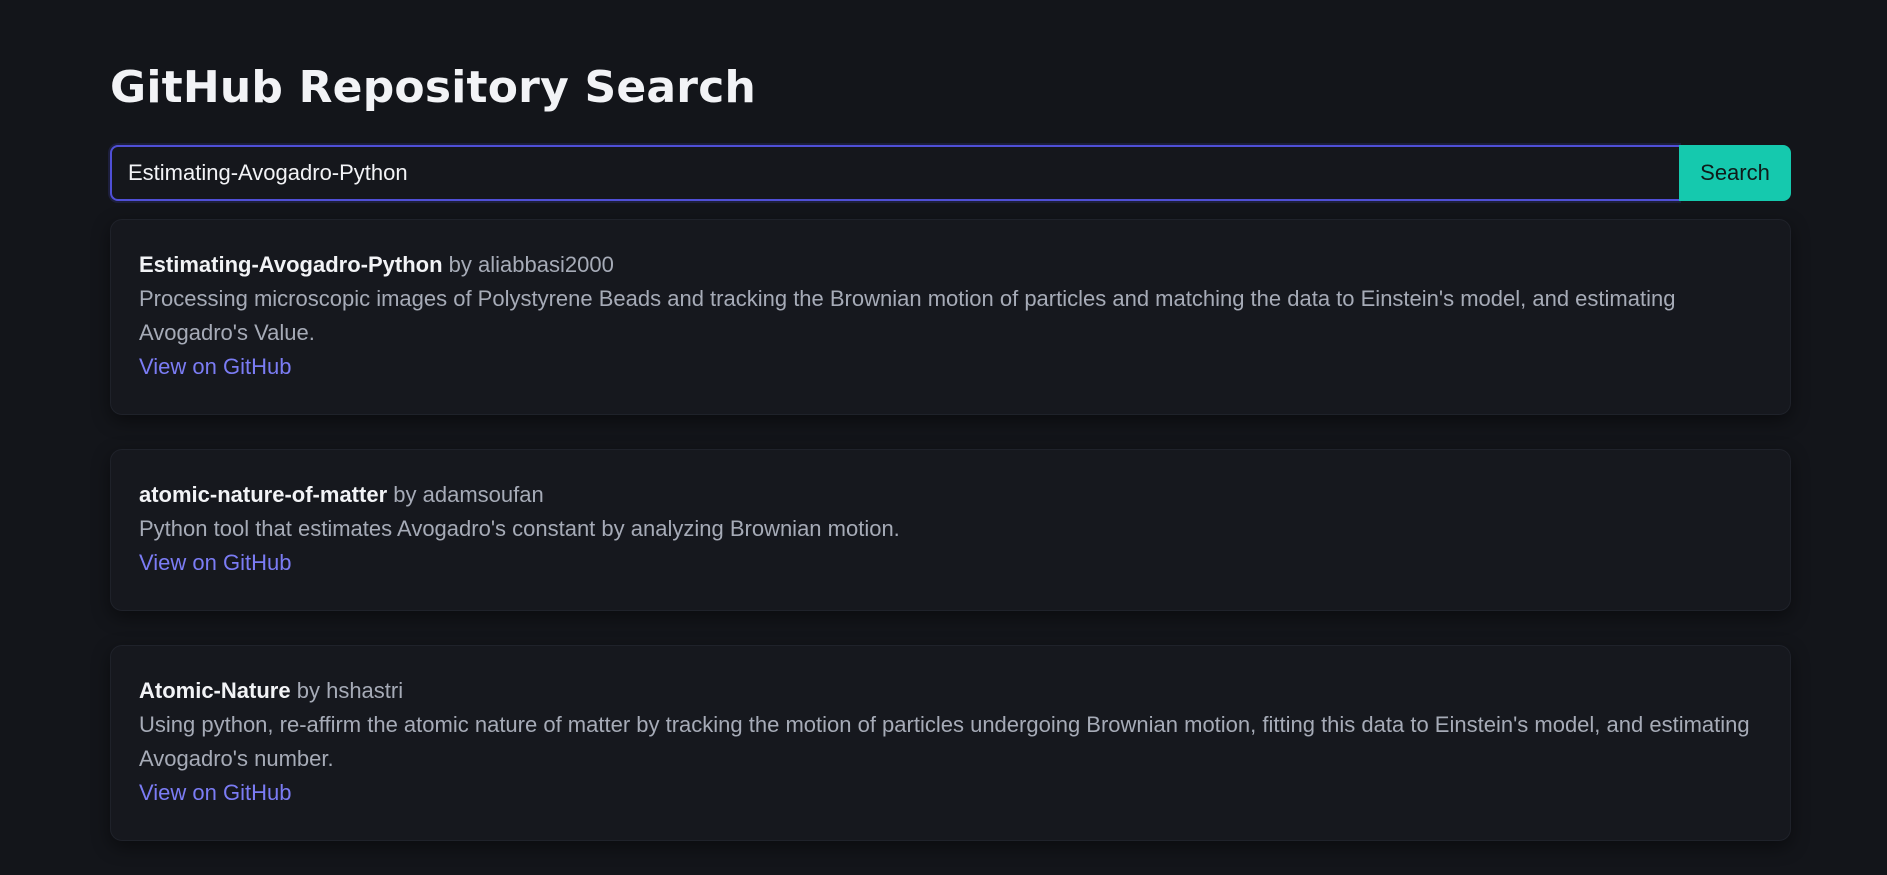 The width and height of the screenshot is (1887, 875). What do you see at coordinates (894, 173) in the screenshot?
I see `search-input` at bounding box center [894, 173].